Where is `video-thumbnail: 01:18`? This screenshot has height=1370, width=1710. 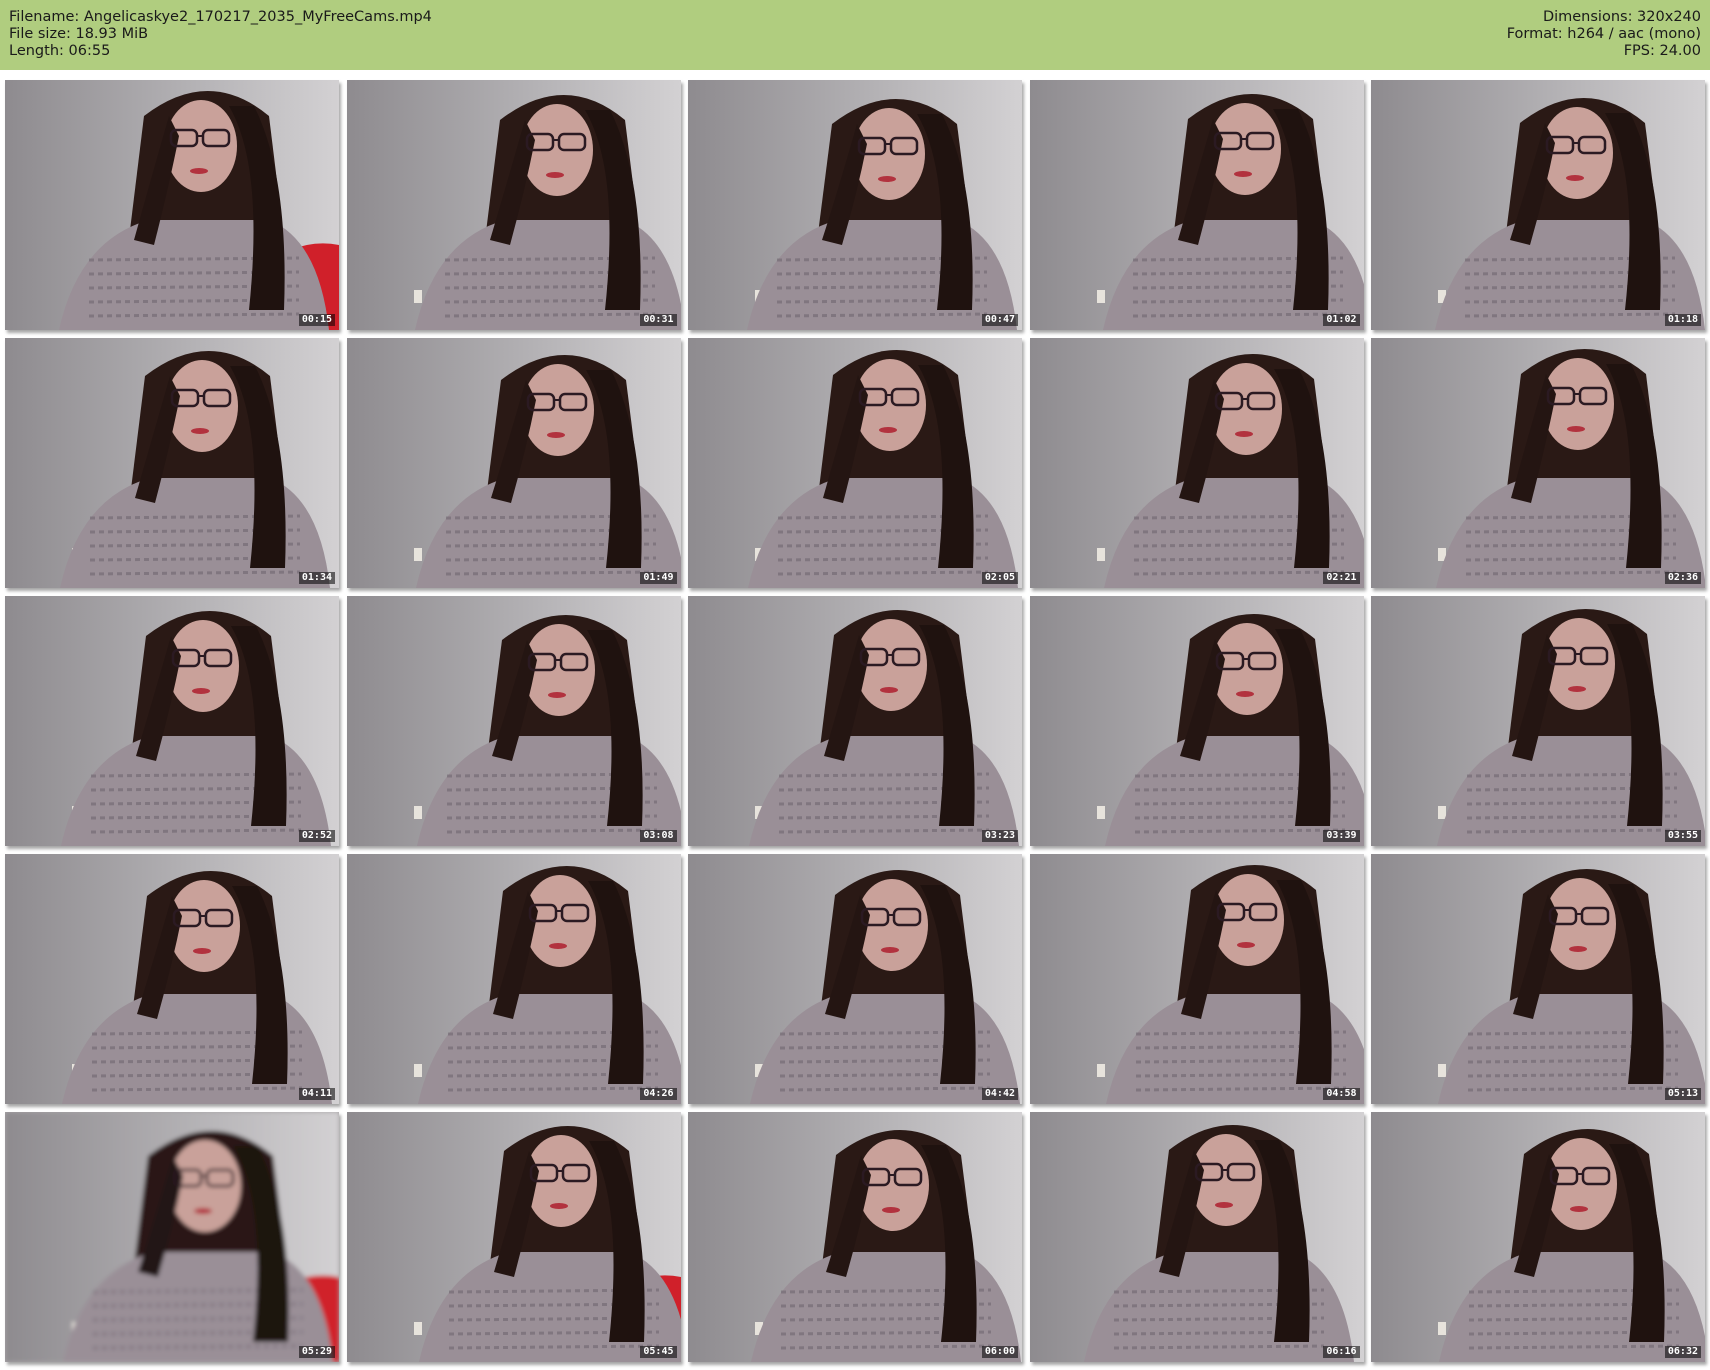
video-thumbnail: 01:18 is located at coordinates (1538, 205).